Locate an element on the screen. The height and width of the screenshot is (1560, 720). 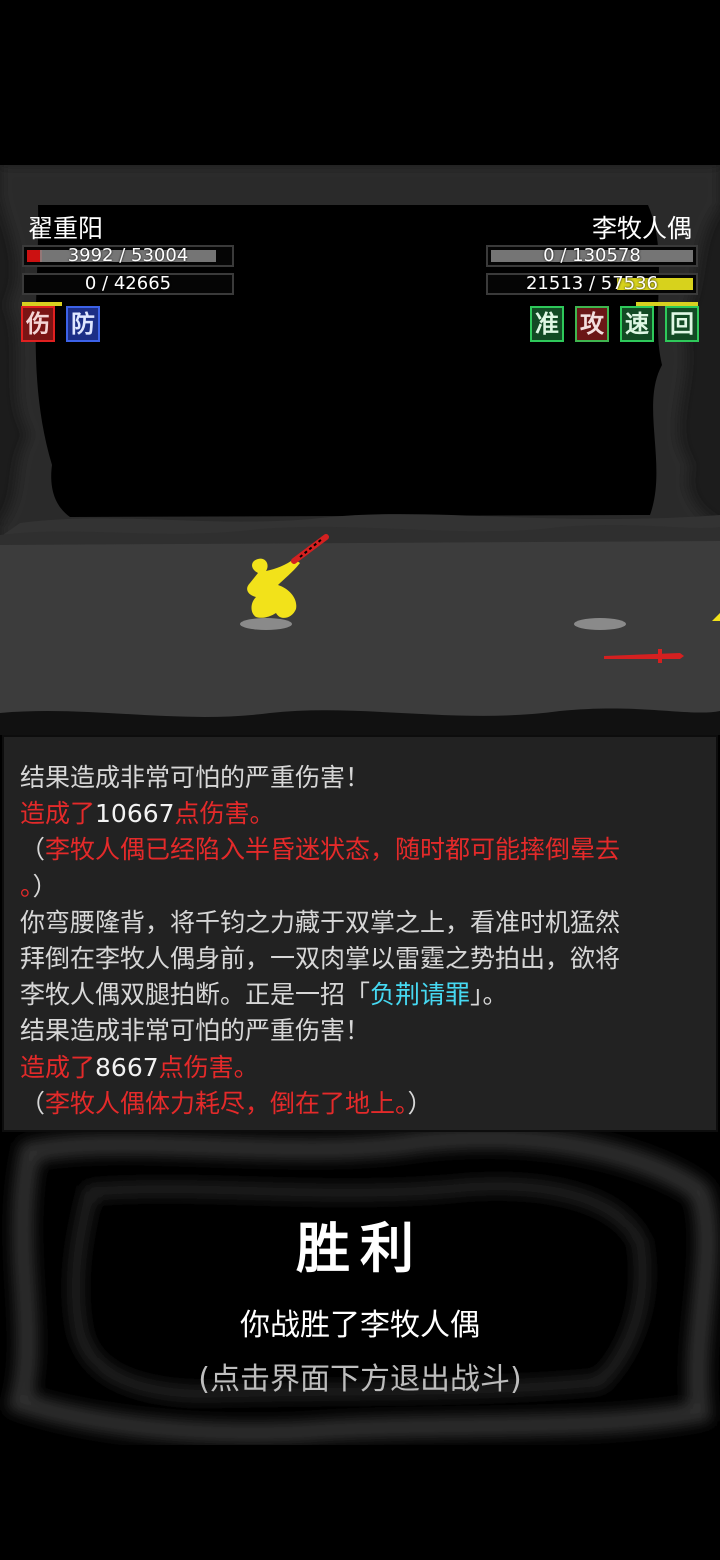
log-line: 你弯腰隆背，将千钧之力藏于双掌之上，看准时机猛然 is located at coordinates (320, 923).